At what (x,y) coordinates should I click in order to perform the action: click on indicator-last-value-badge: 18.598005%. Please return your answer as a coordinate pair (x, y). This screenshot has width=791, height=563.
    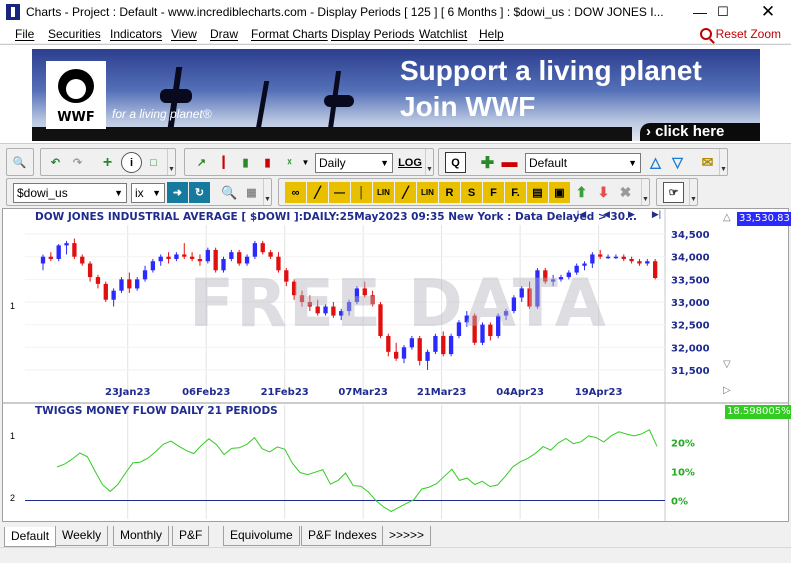
    Looking at the image, I should click on (758, 412).